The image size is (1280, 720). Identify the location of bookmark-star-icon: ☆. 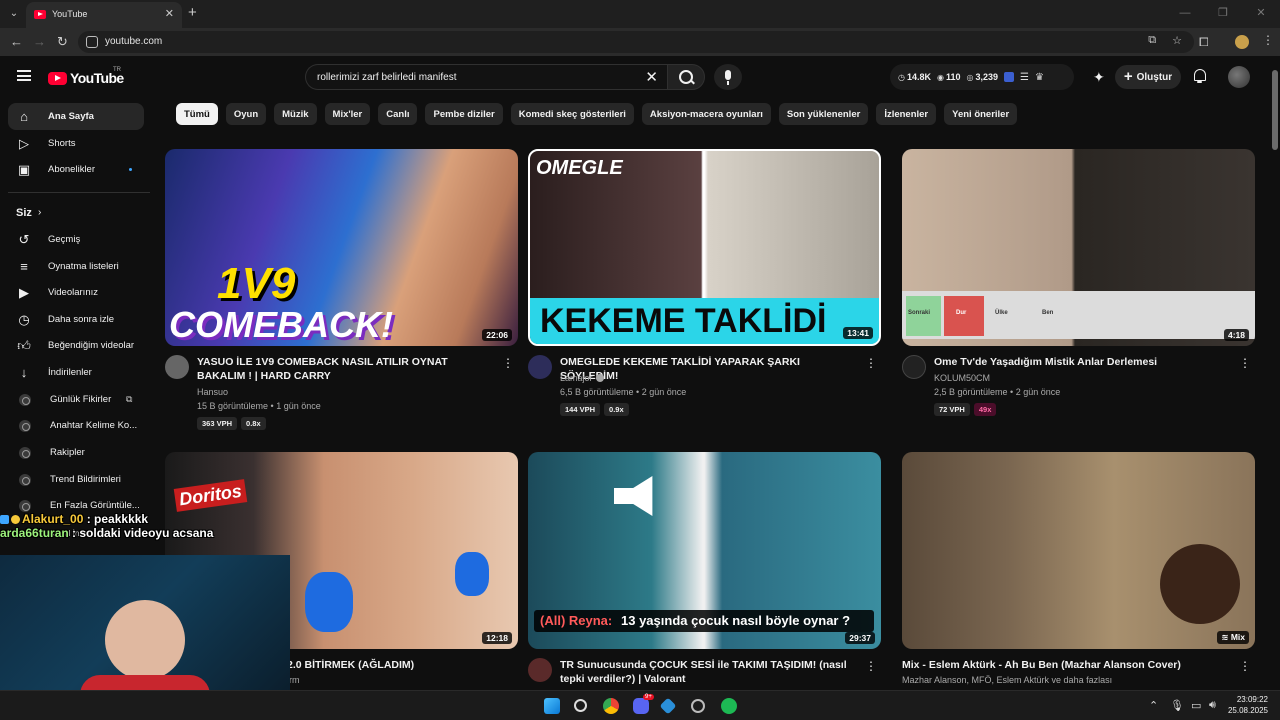
(1177, 40).